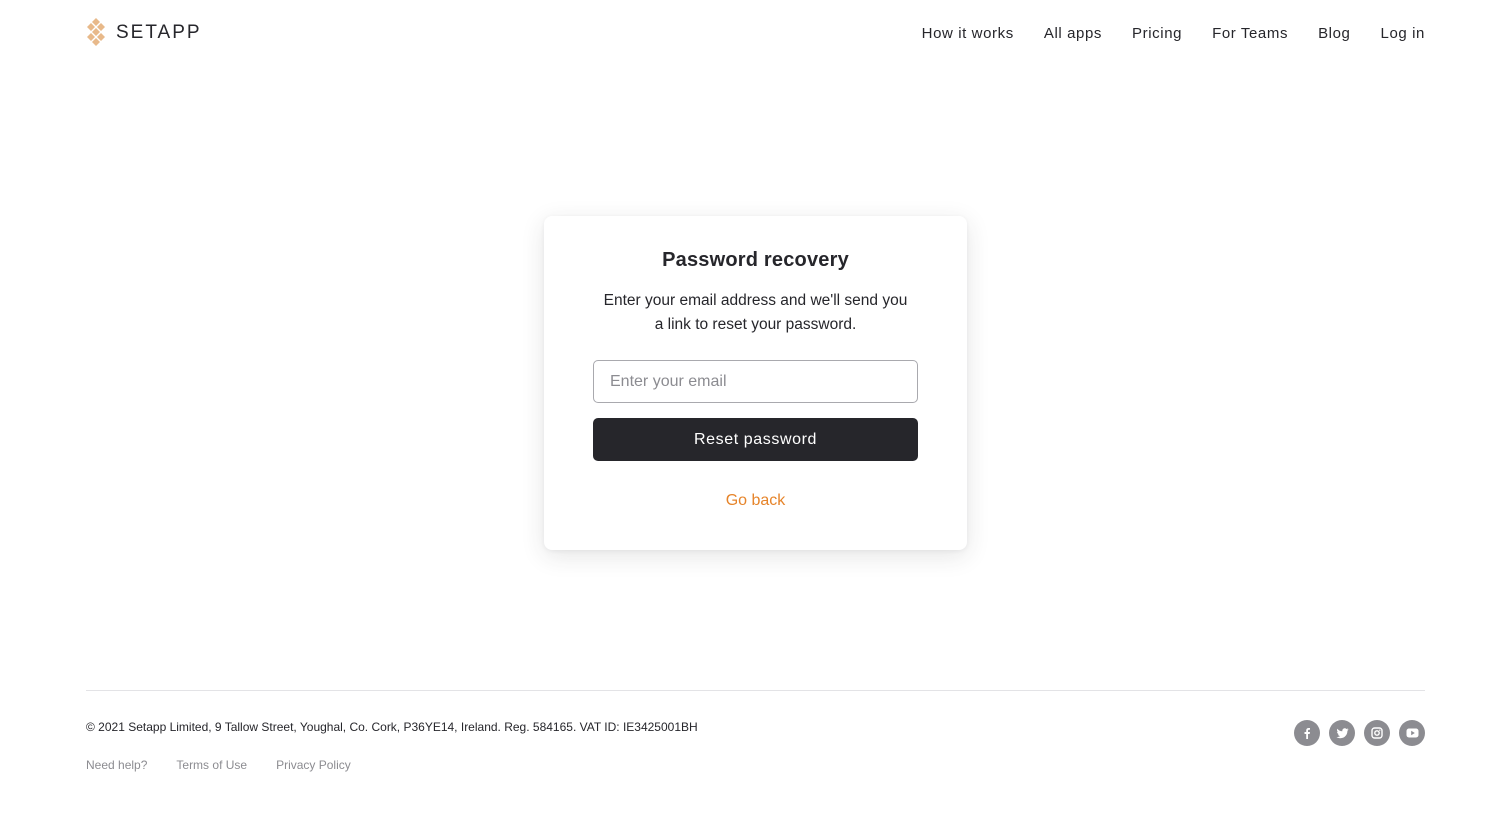 The width and height of the screenshot is (1512, 814). I want to click on nav-pricing: Pricing, so click(1157, 33).